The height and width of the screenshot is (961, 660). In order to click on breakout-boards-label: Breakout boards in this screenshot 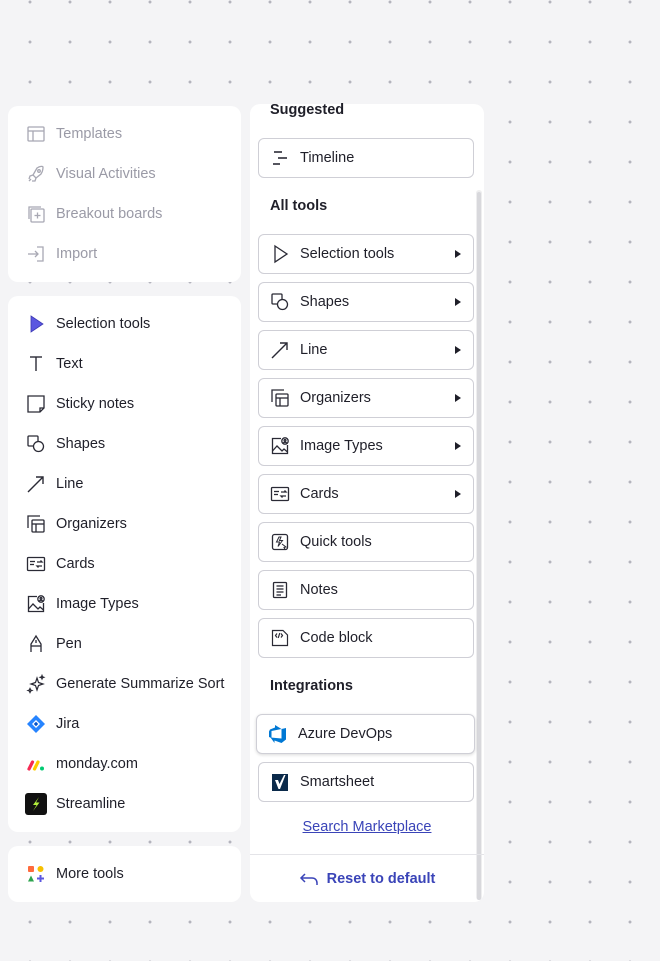, I will do `click(109, 214)`.